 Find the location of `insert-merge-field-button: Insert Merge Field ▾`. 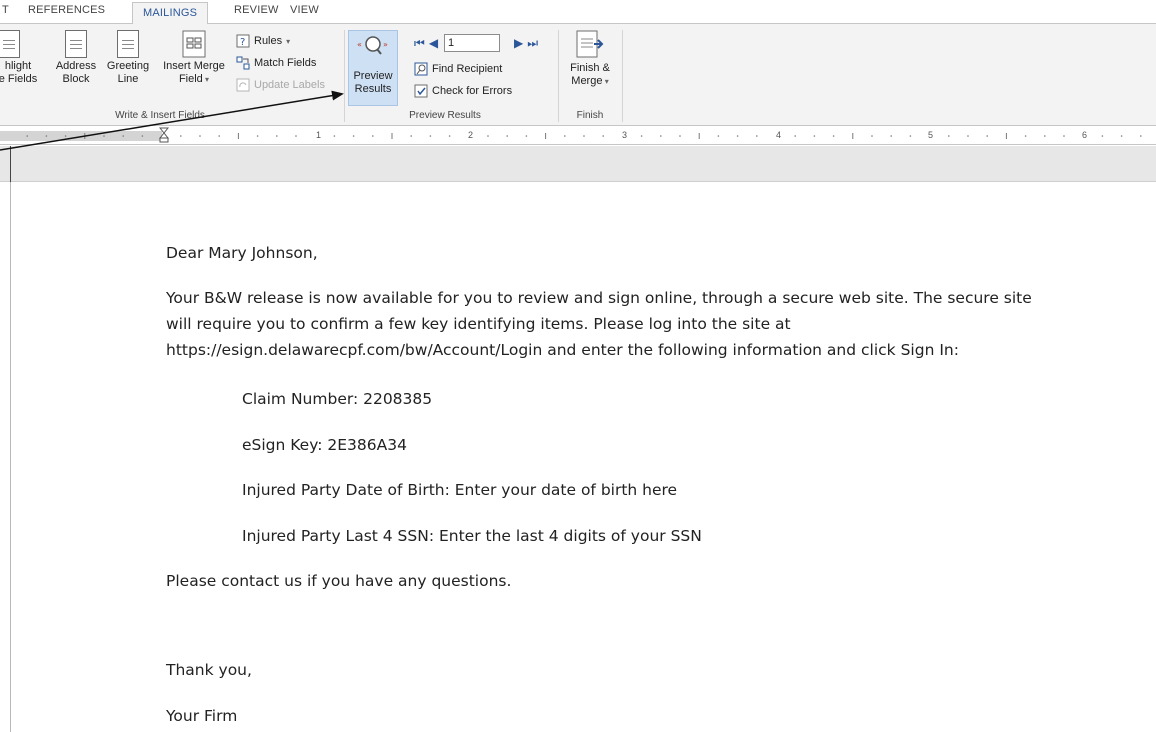

insert-merge-field-button: Insert Merge Field ▾ is located at coordinates (194, 58).